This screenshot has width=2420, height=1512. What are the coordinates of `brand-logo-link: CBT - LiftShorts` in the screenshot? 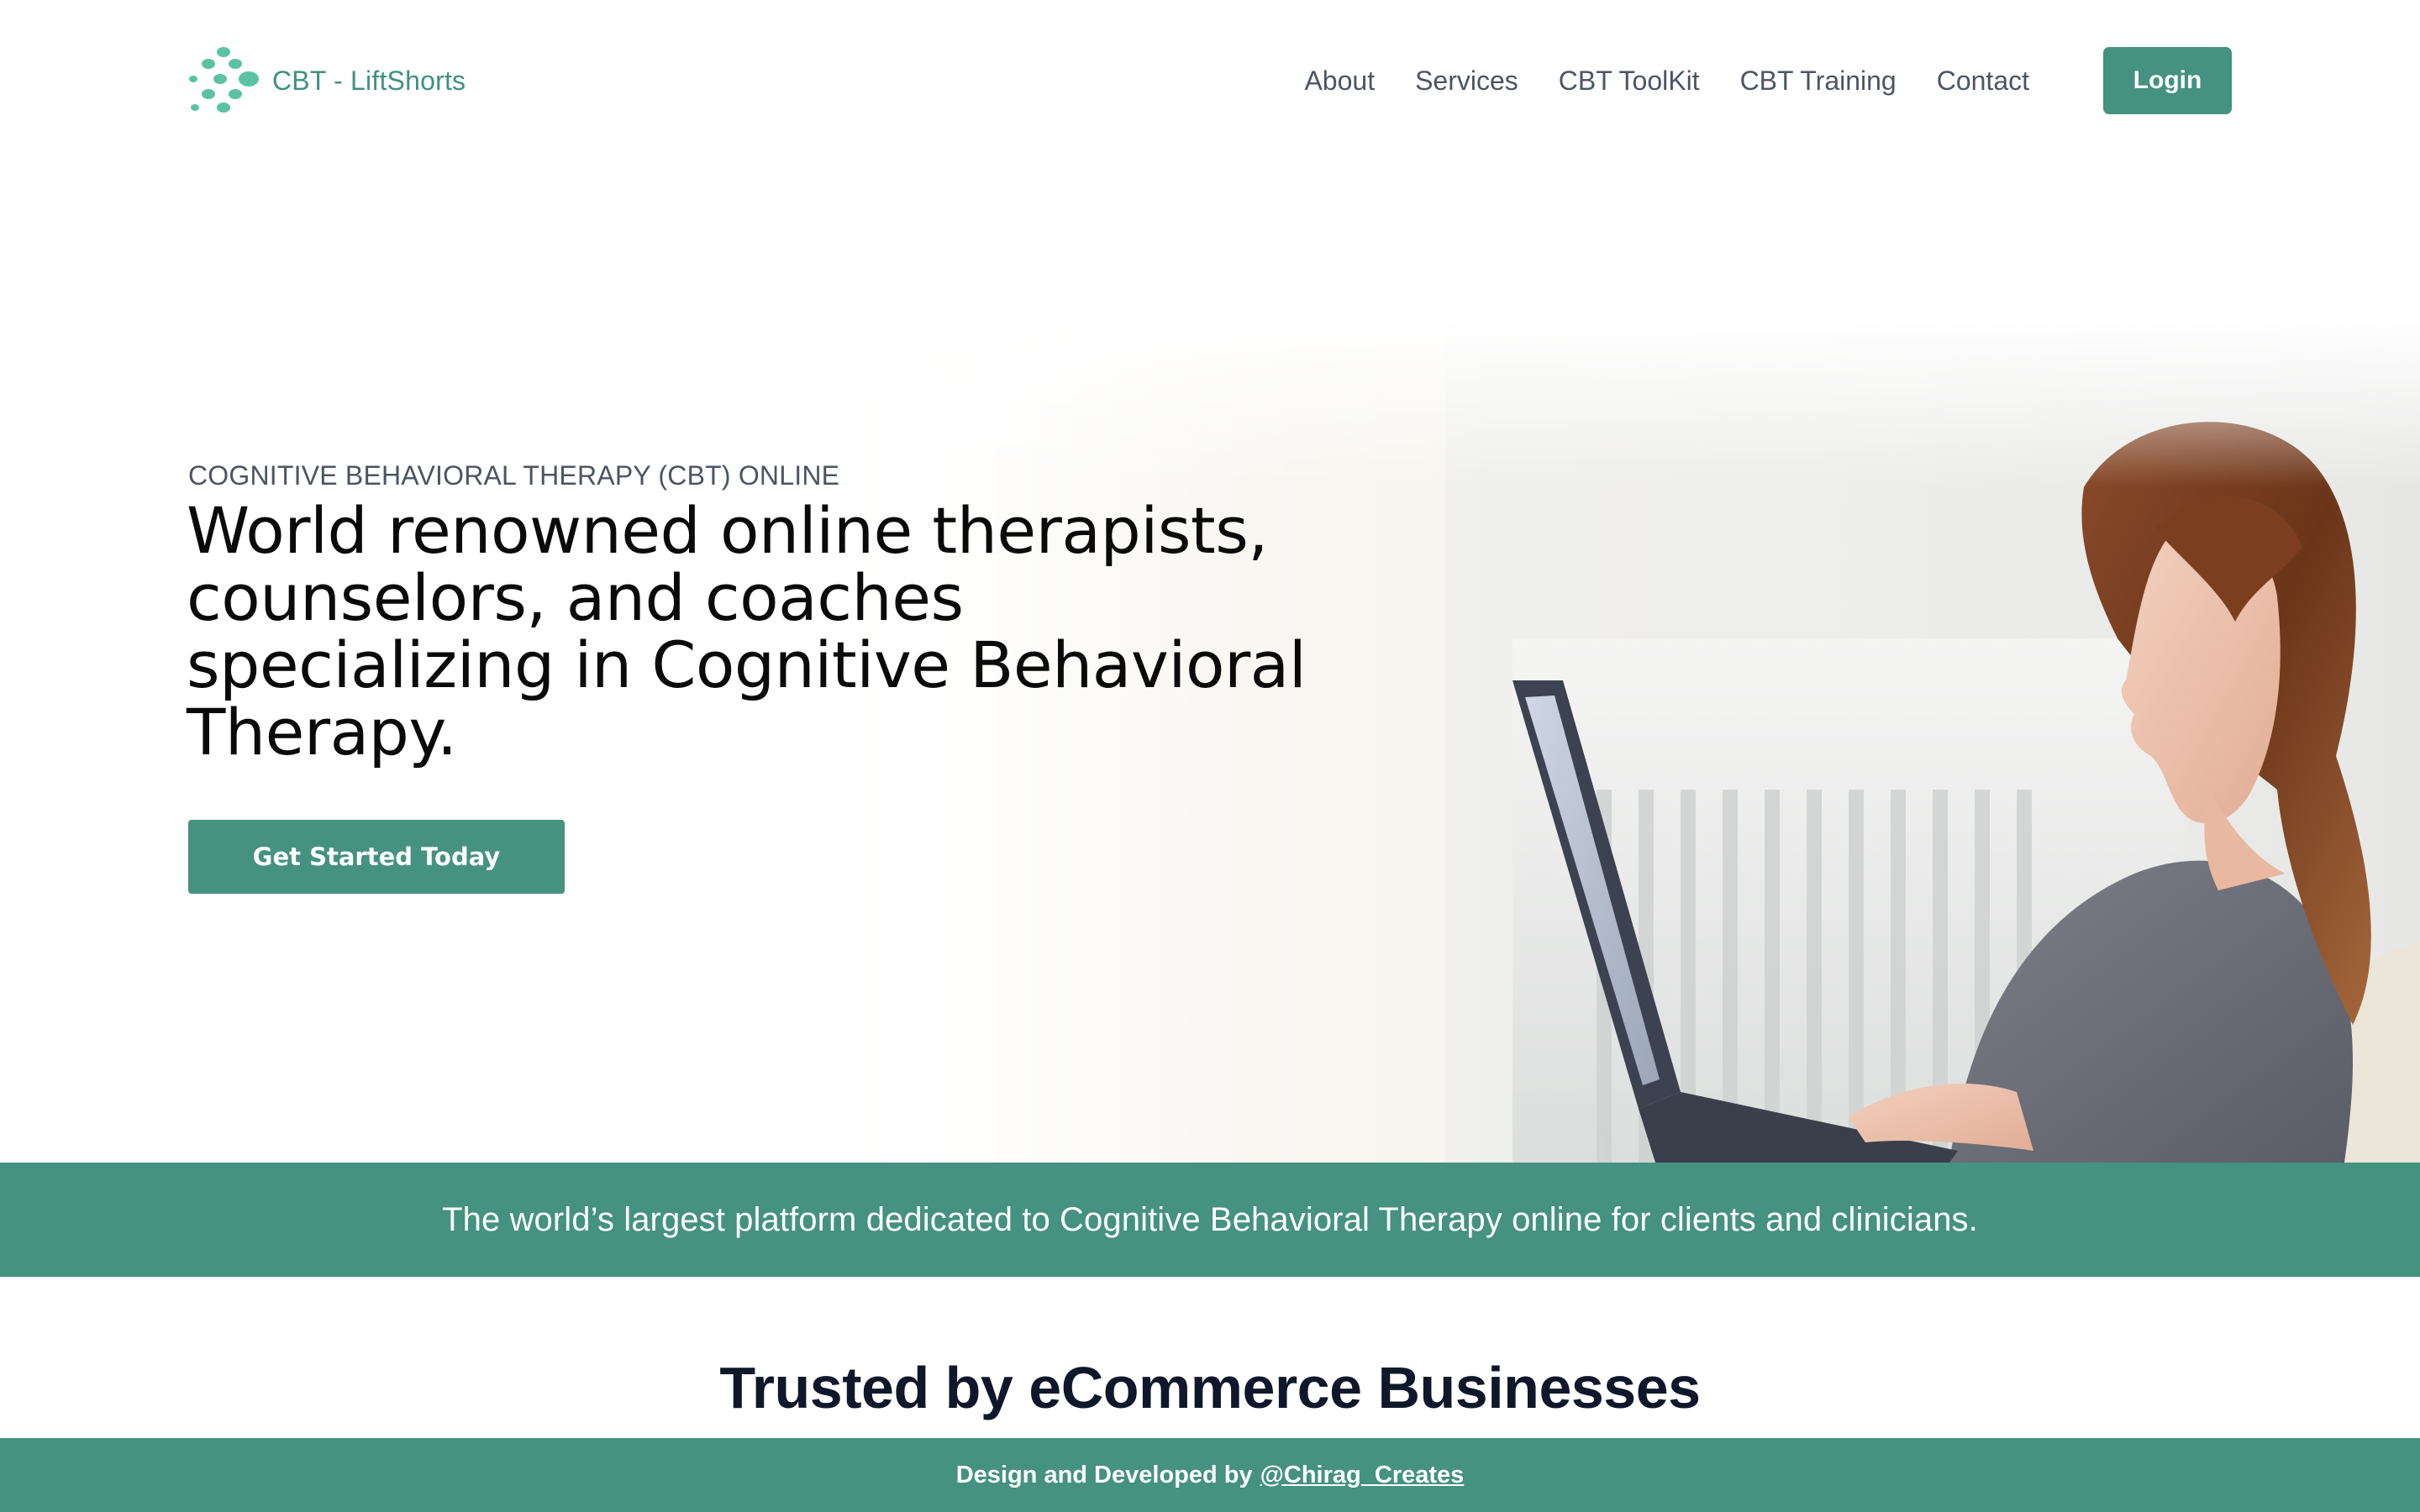 It's located at (326, 80).